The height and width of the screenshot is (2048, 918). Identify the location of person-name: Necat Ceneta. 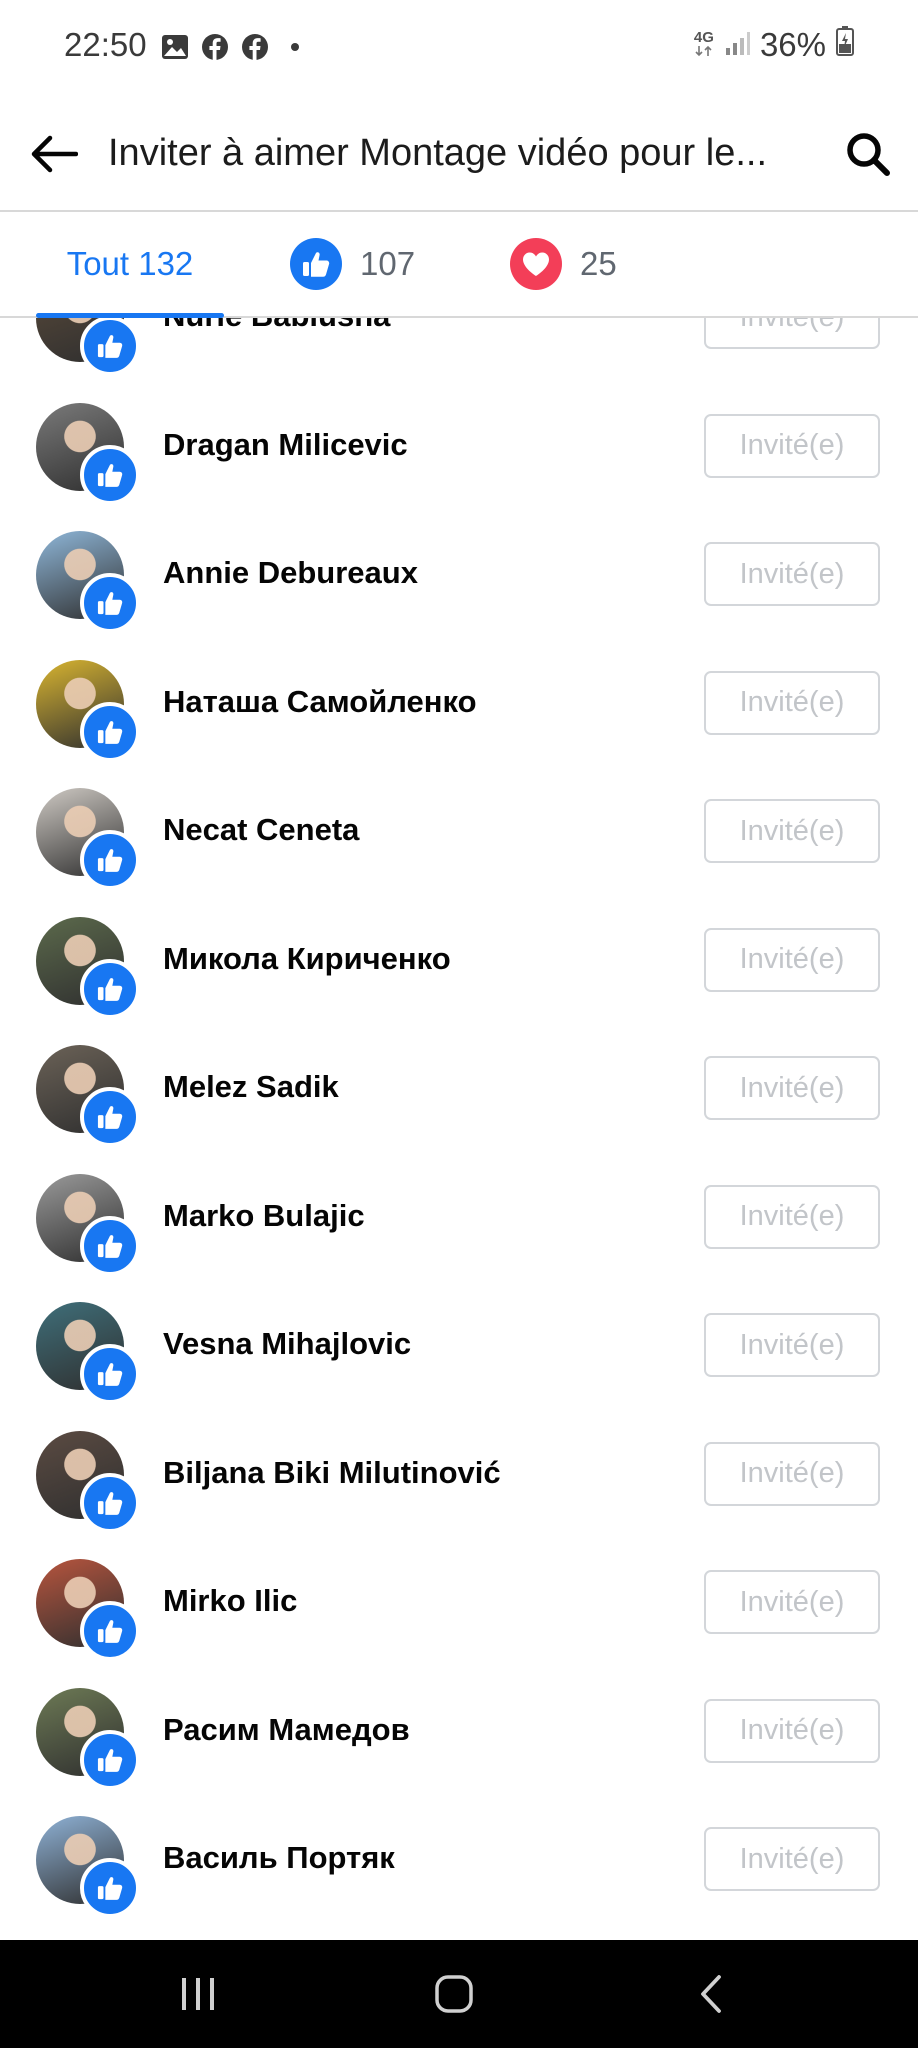
(261, 830).